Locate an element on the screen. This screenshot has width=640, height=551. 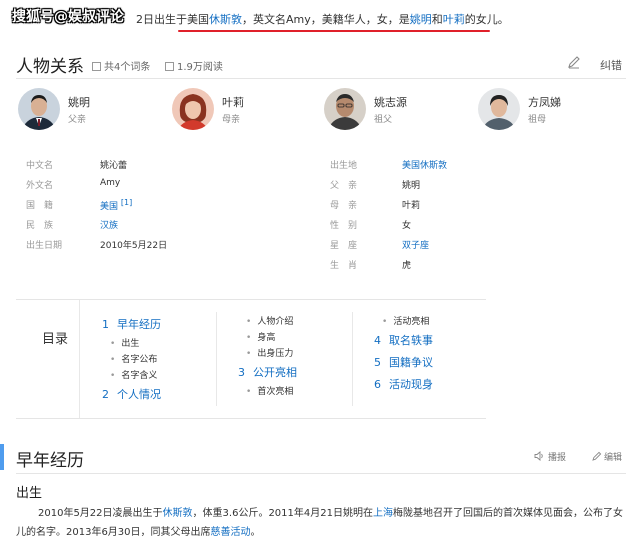
toc-item-5: 5 国籍争议 is located at coordinates (403, 362).